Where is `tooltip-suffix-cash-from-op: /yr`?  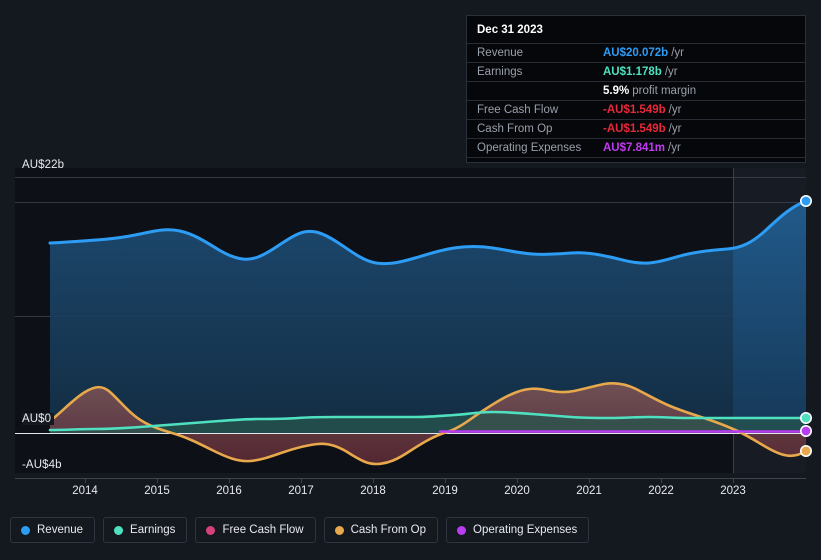
tooltip-suffix-cash-from-op: /yr is located at coordinates (675, 129).